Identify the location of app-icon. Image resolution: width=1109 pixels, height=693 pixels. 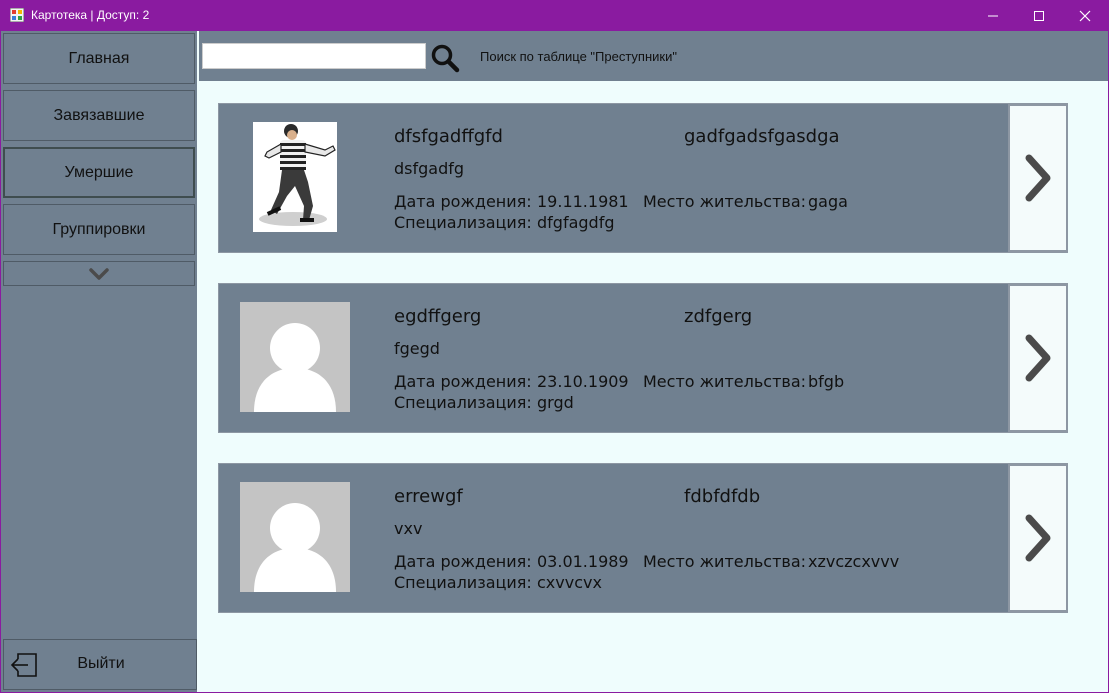
(17, 15).